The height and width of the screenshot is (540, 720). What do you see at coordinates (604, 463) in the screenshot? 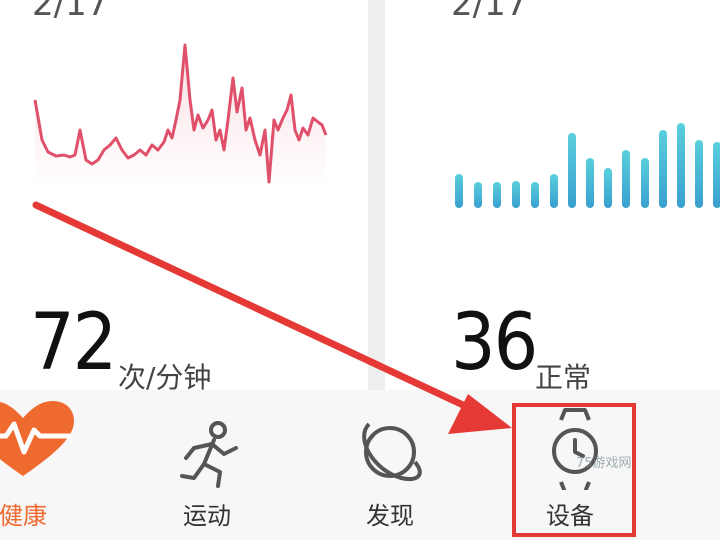
I see `watermark: 75游戏网` at bounding box center [604, 463].